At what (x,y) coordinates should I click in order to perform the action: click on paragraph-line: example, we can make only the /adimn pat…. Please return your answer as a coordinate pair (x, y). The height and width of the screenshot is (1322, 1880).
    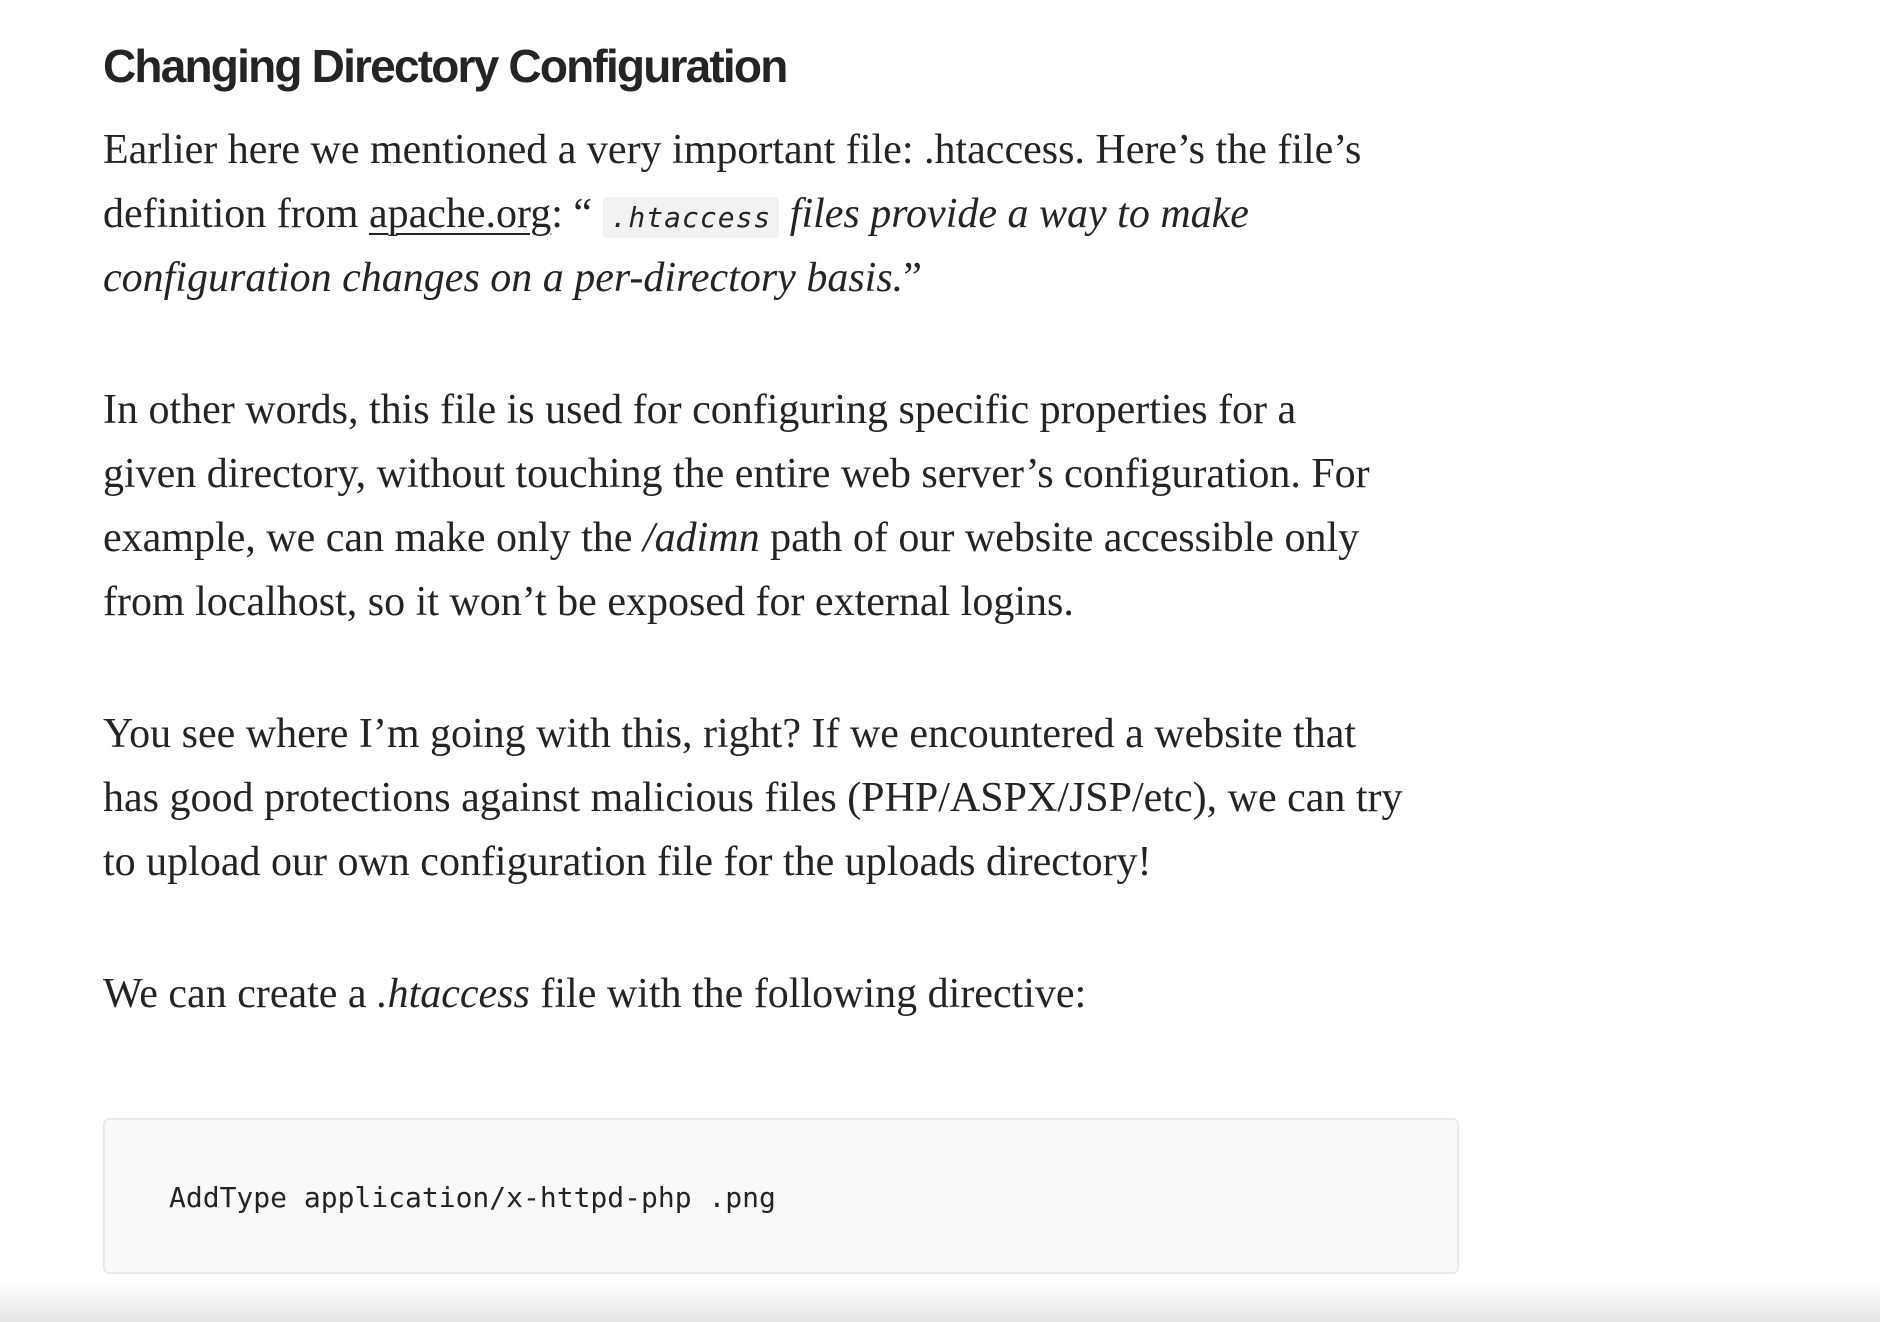
    Looking at the image, I should click on (736, 538).